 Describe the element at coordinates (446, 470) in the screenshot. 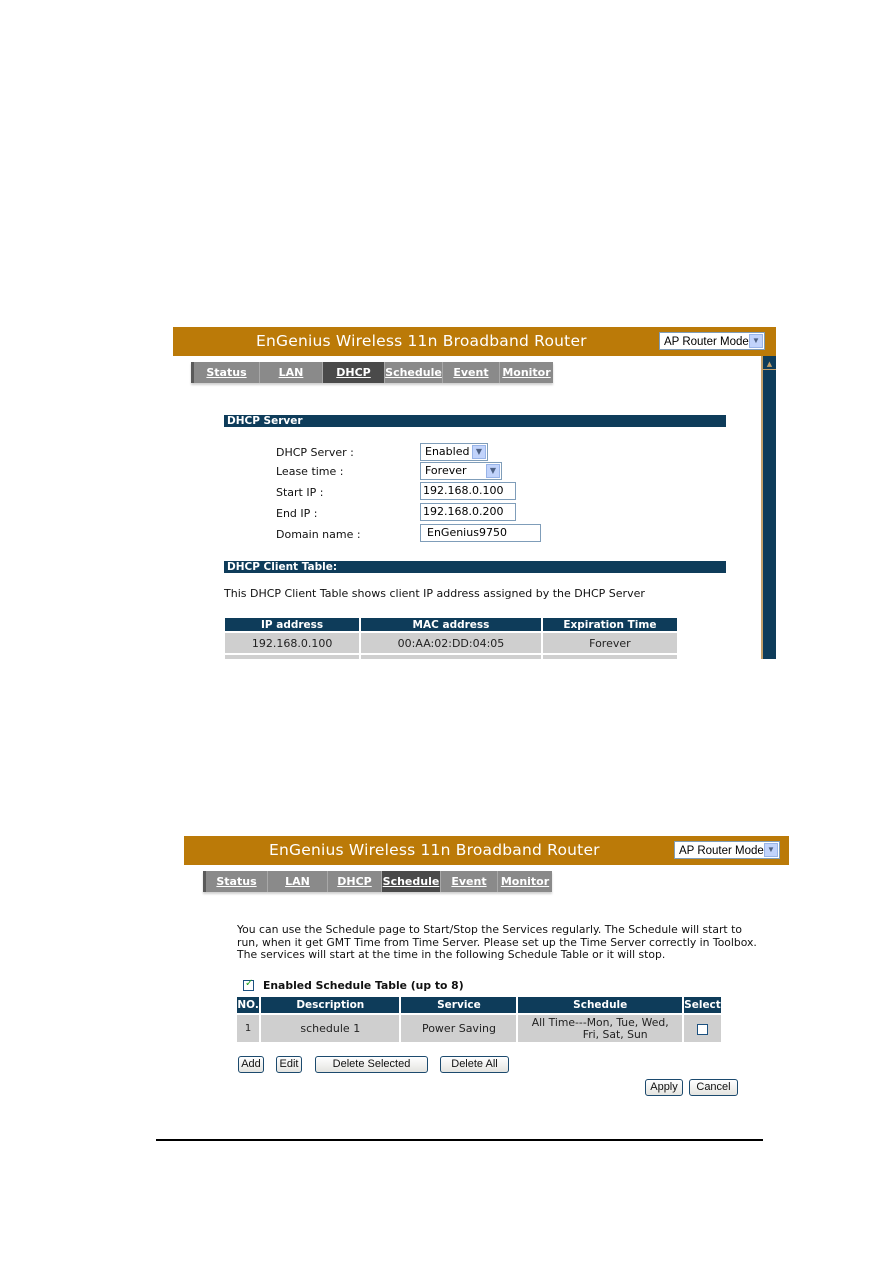

I see `lease-time-select-value: Forever` at that location.